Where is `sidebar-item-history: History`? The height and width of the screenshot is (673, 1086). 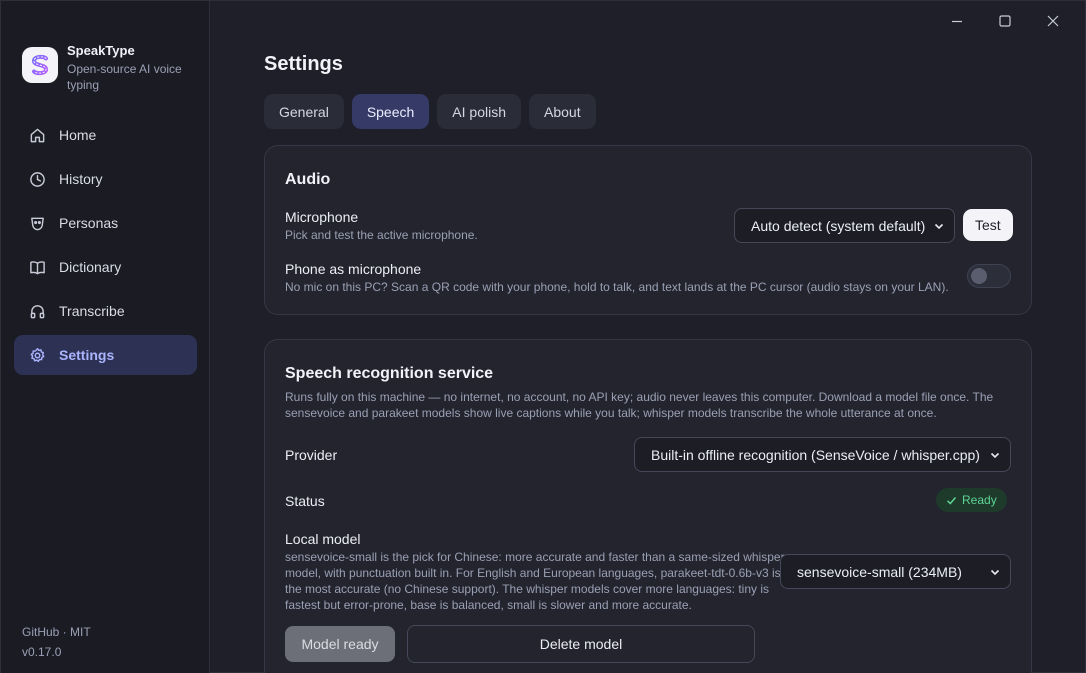 sidebar-item-history: History is located at coordinates (105, 179).